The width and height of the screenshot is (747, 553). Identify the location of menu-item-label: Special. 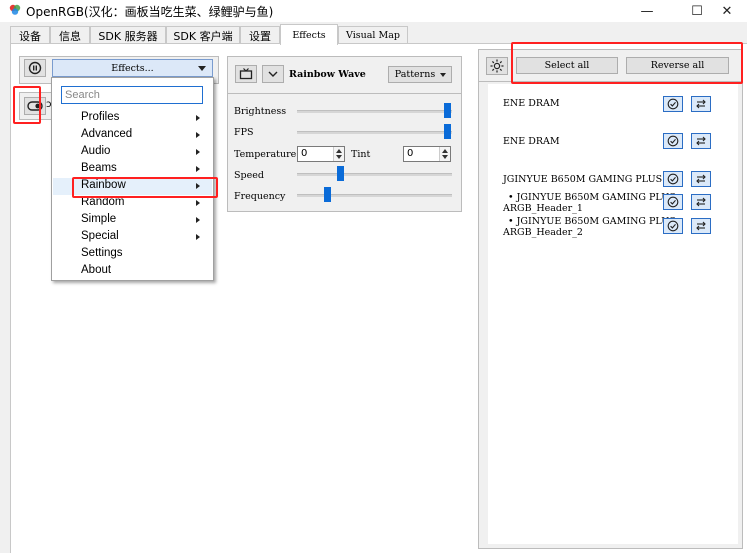
(100, 236).